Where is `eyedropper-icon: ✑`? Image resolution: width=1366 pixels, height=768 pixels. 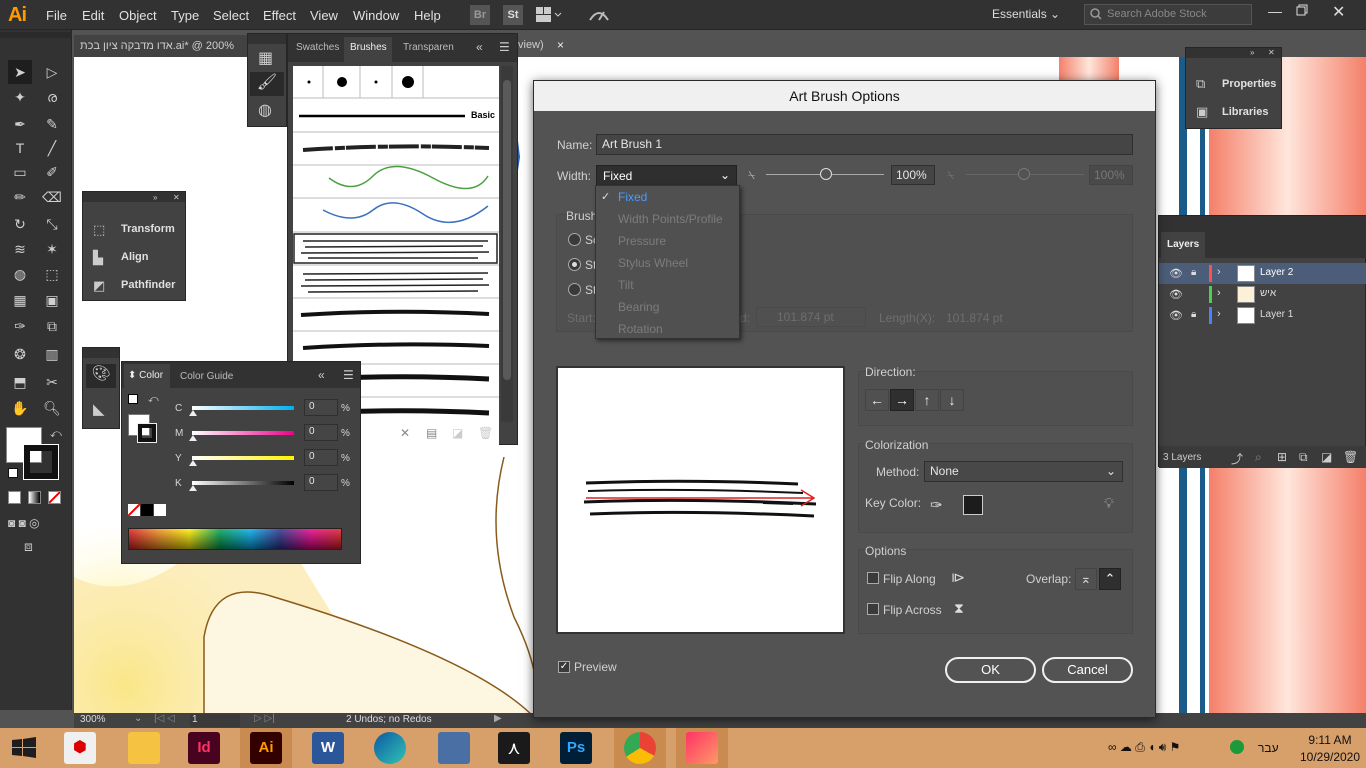 eyedropper-icon: ✑ is located at coordinates (936, 505).